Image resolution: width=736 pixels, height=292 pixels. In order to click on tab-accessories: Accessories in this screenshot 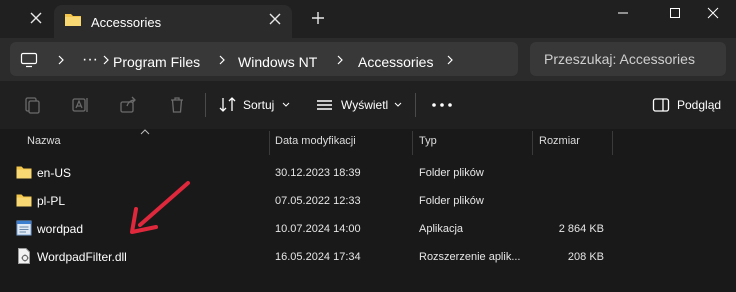, I will do `click(173, 21)`.